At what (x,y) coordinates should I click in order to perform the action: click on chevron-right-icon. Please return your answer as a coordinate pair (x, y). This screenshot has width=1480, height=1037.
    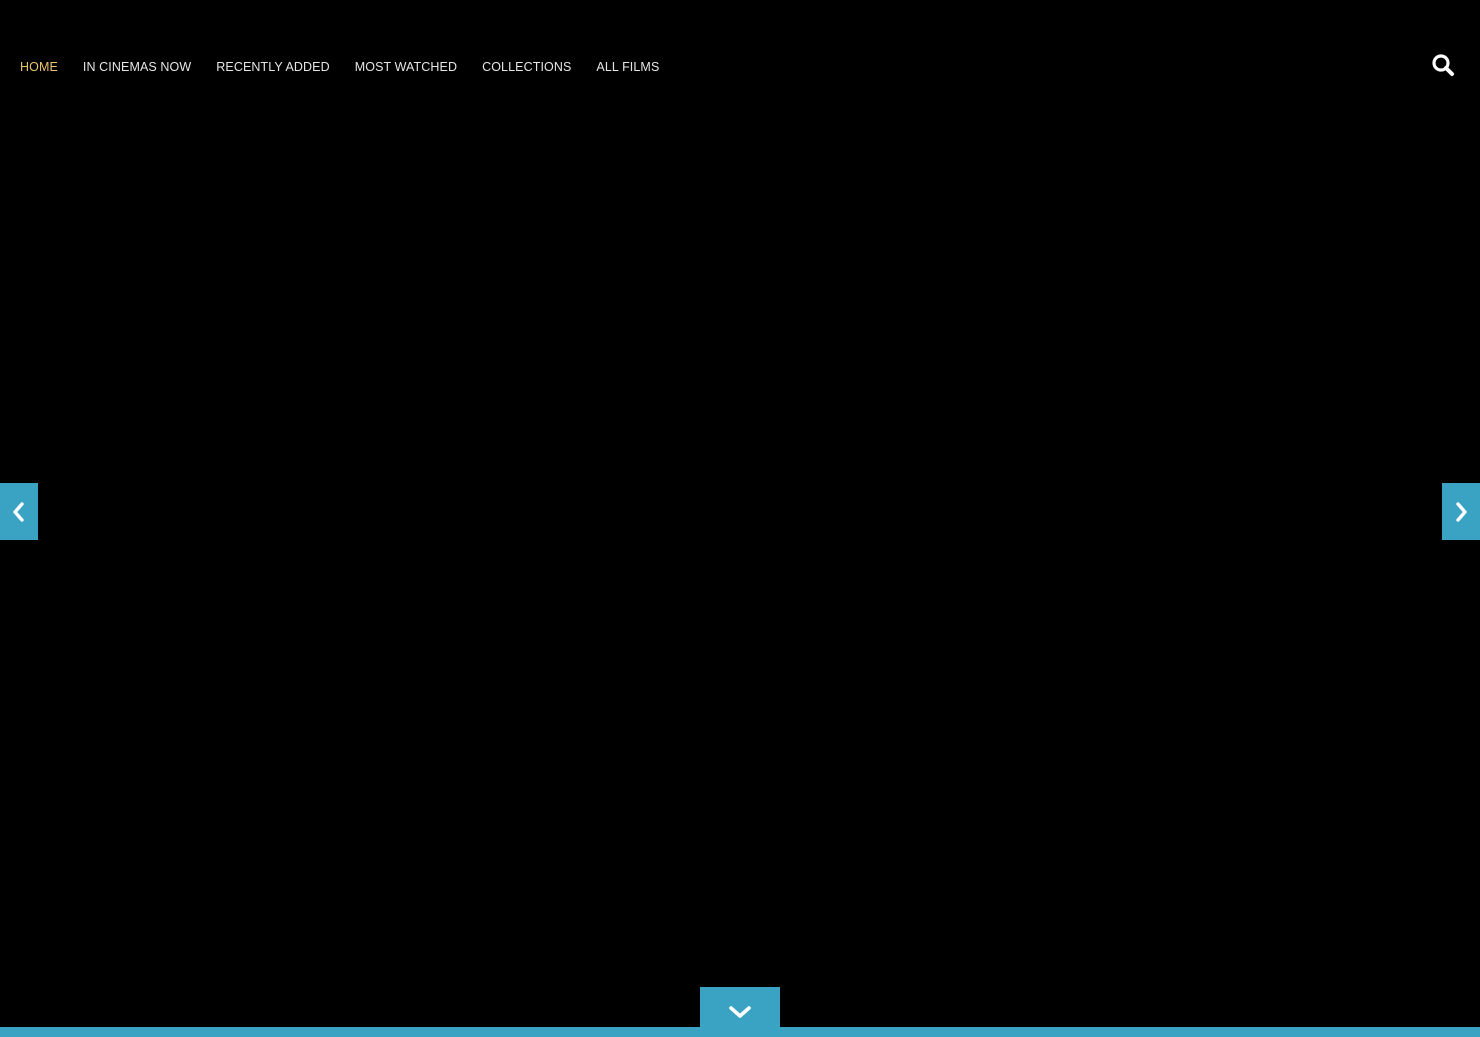
    Looking at the image, I should click on (1461, 511).